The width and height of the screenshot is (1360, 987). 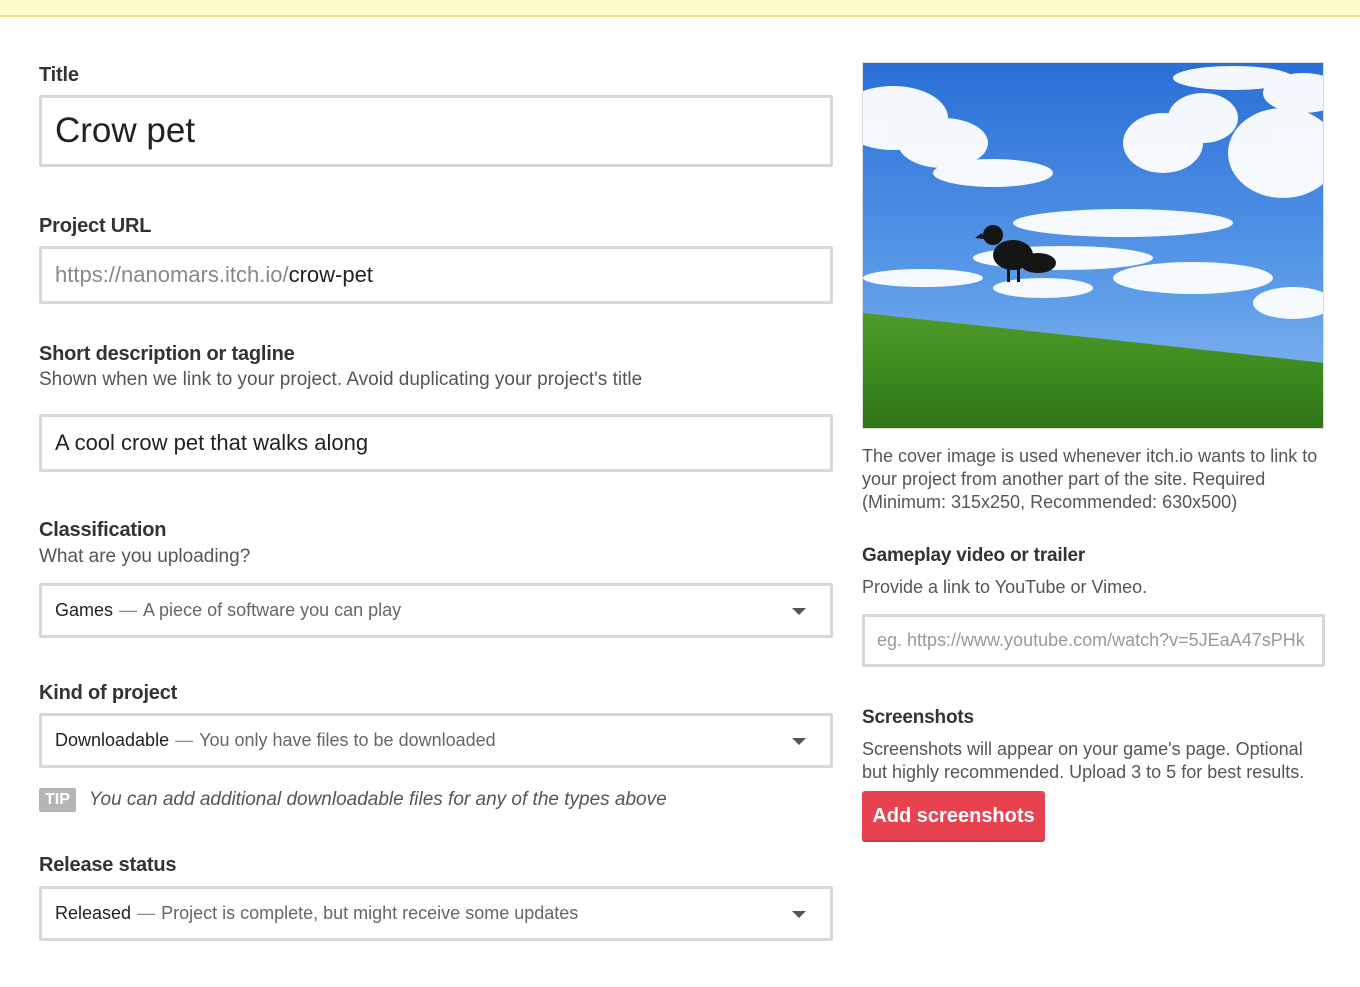 What do you see at coordinates (108, 693) in the screenshot?
I see `kind-label: Kind of project` at bounding box center [108, 693].